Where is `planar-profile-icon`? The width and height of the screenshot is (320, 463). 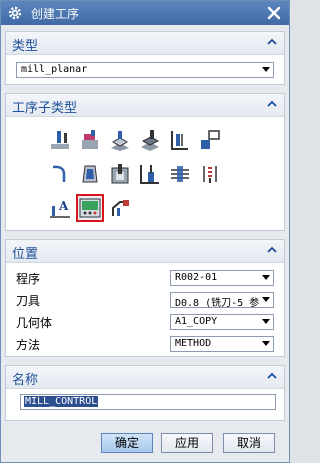 planar-profile-icon is located at coordinates (180, 140).